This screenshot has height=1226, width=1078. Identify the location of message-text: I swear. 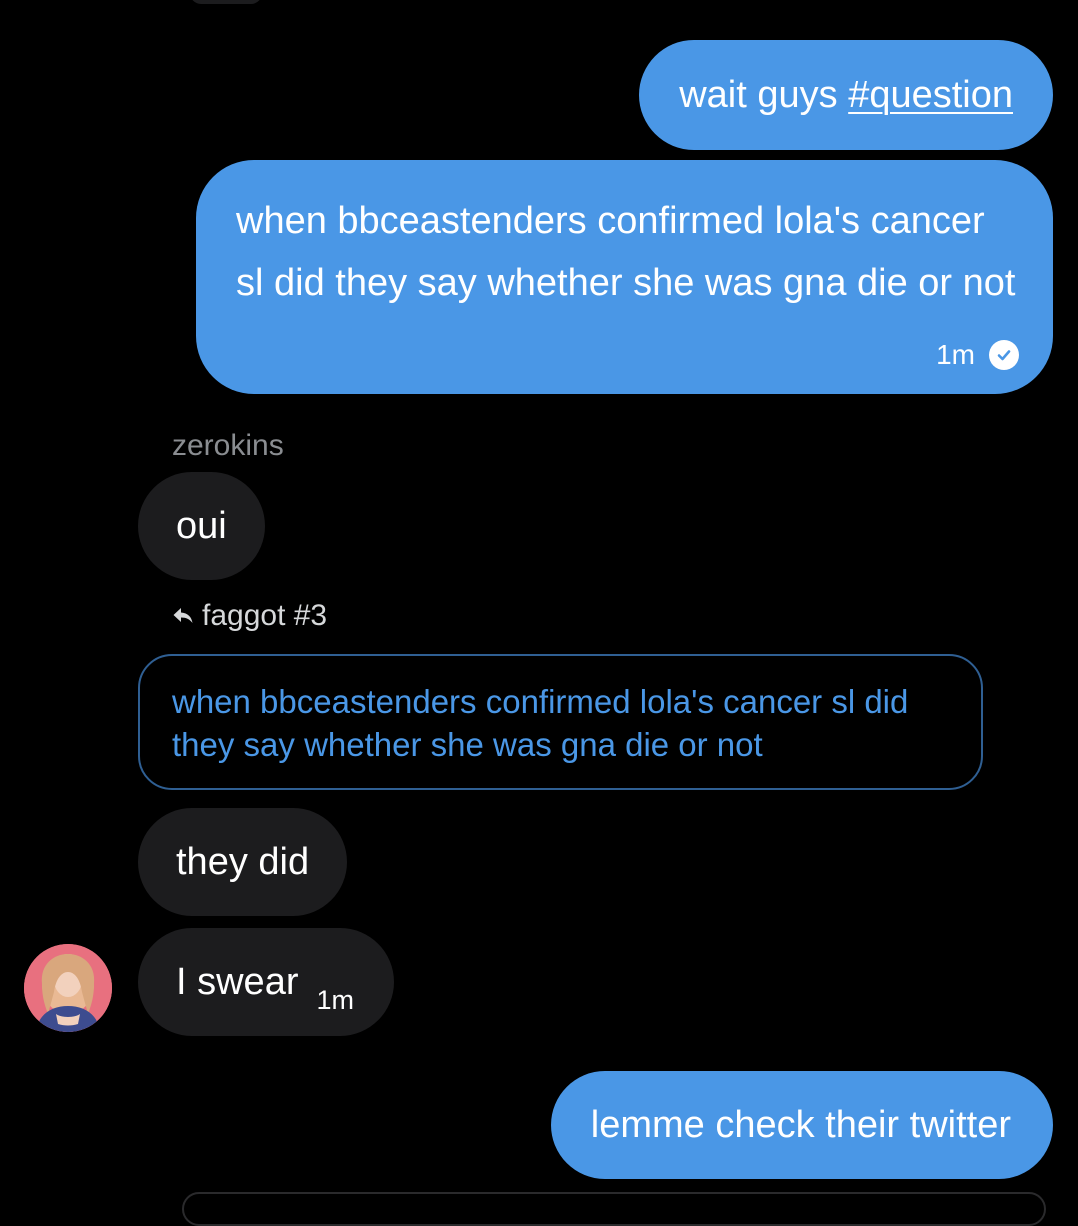
(237, 982).